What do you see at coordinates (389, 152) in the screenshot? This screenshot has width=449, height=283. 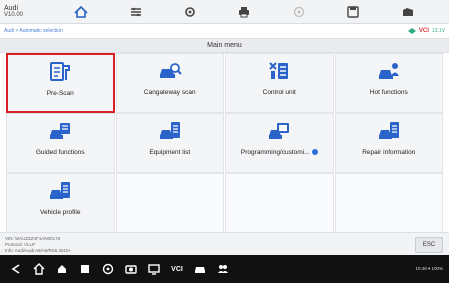 I see `tile-label: Repair information` at bounding box center [389, 152].